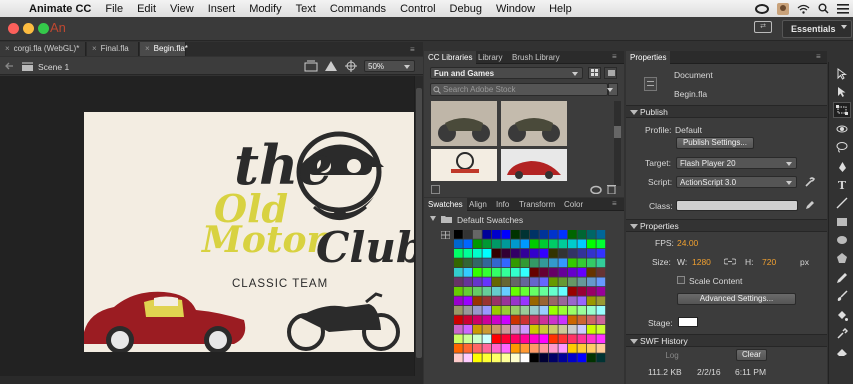 The width and height of the screenshot is (853, 384). Describe the element at coordinates (60, 9) in the screenshot. I see `app-menu: Animate CC` at that location.